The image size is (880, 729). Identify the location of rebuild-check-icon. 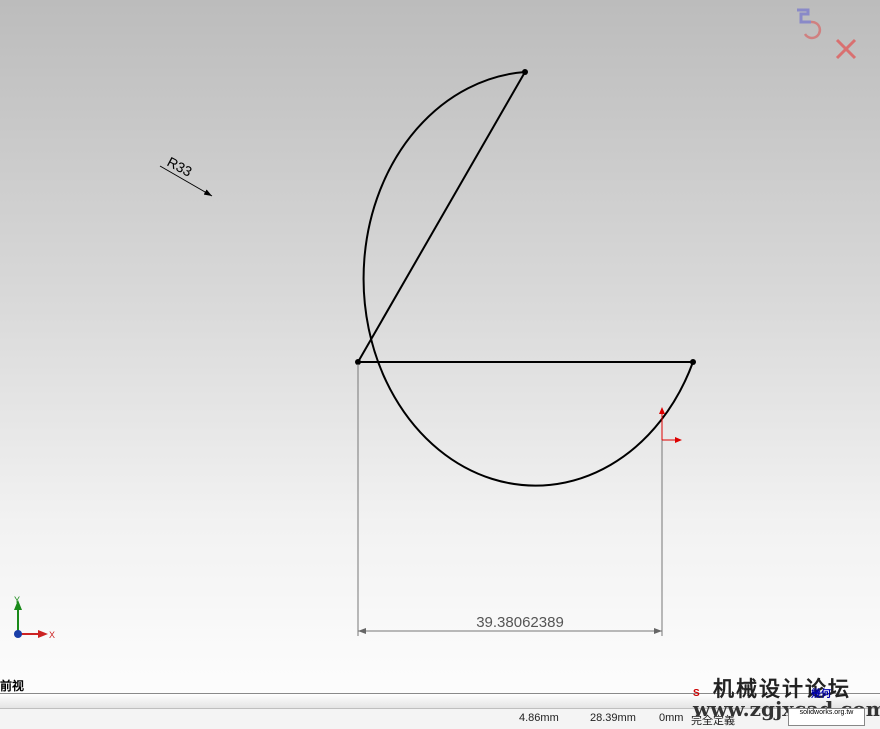
(808, 23).